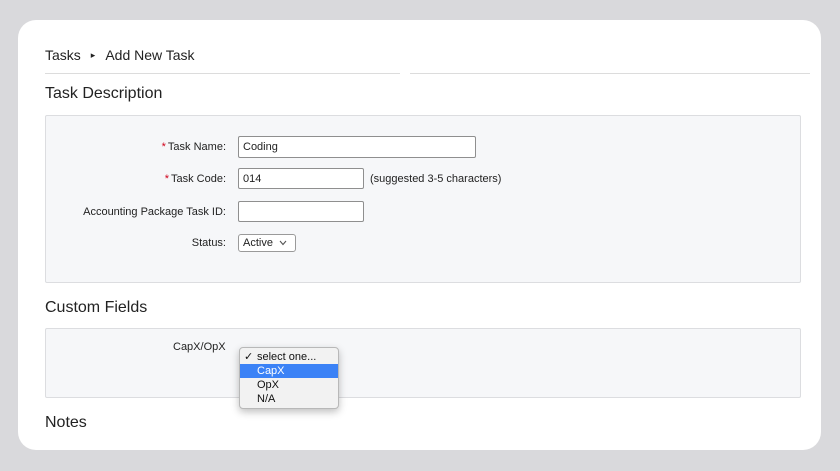  I want to click on custom-fields-title: Custom Fields, so click(96, 307).